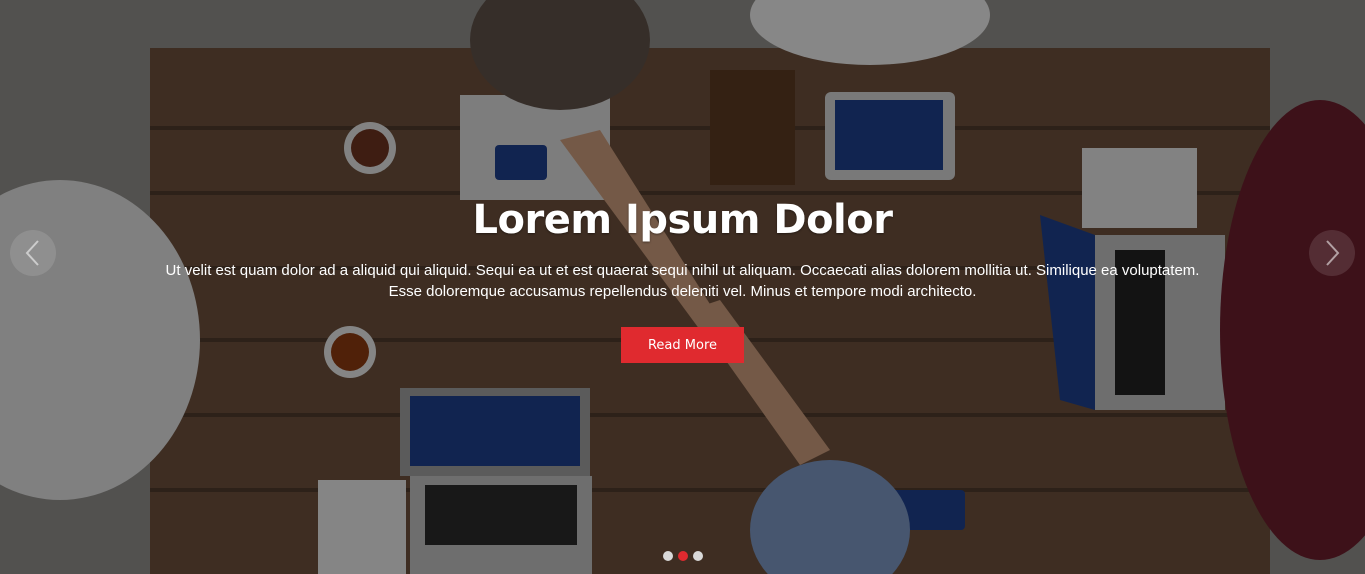 This screenshot has height=574, width=1365. I want to click on slide-indicators, so click(682, 556).